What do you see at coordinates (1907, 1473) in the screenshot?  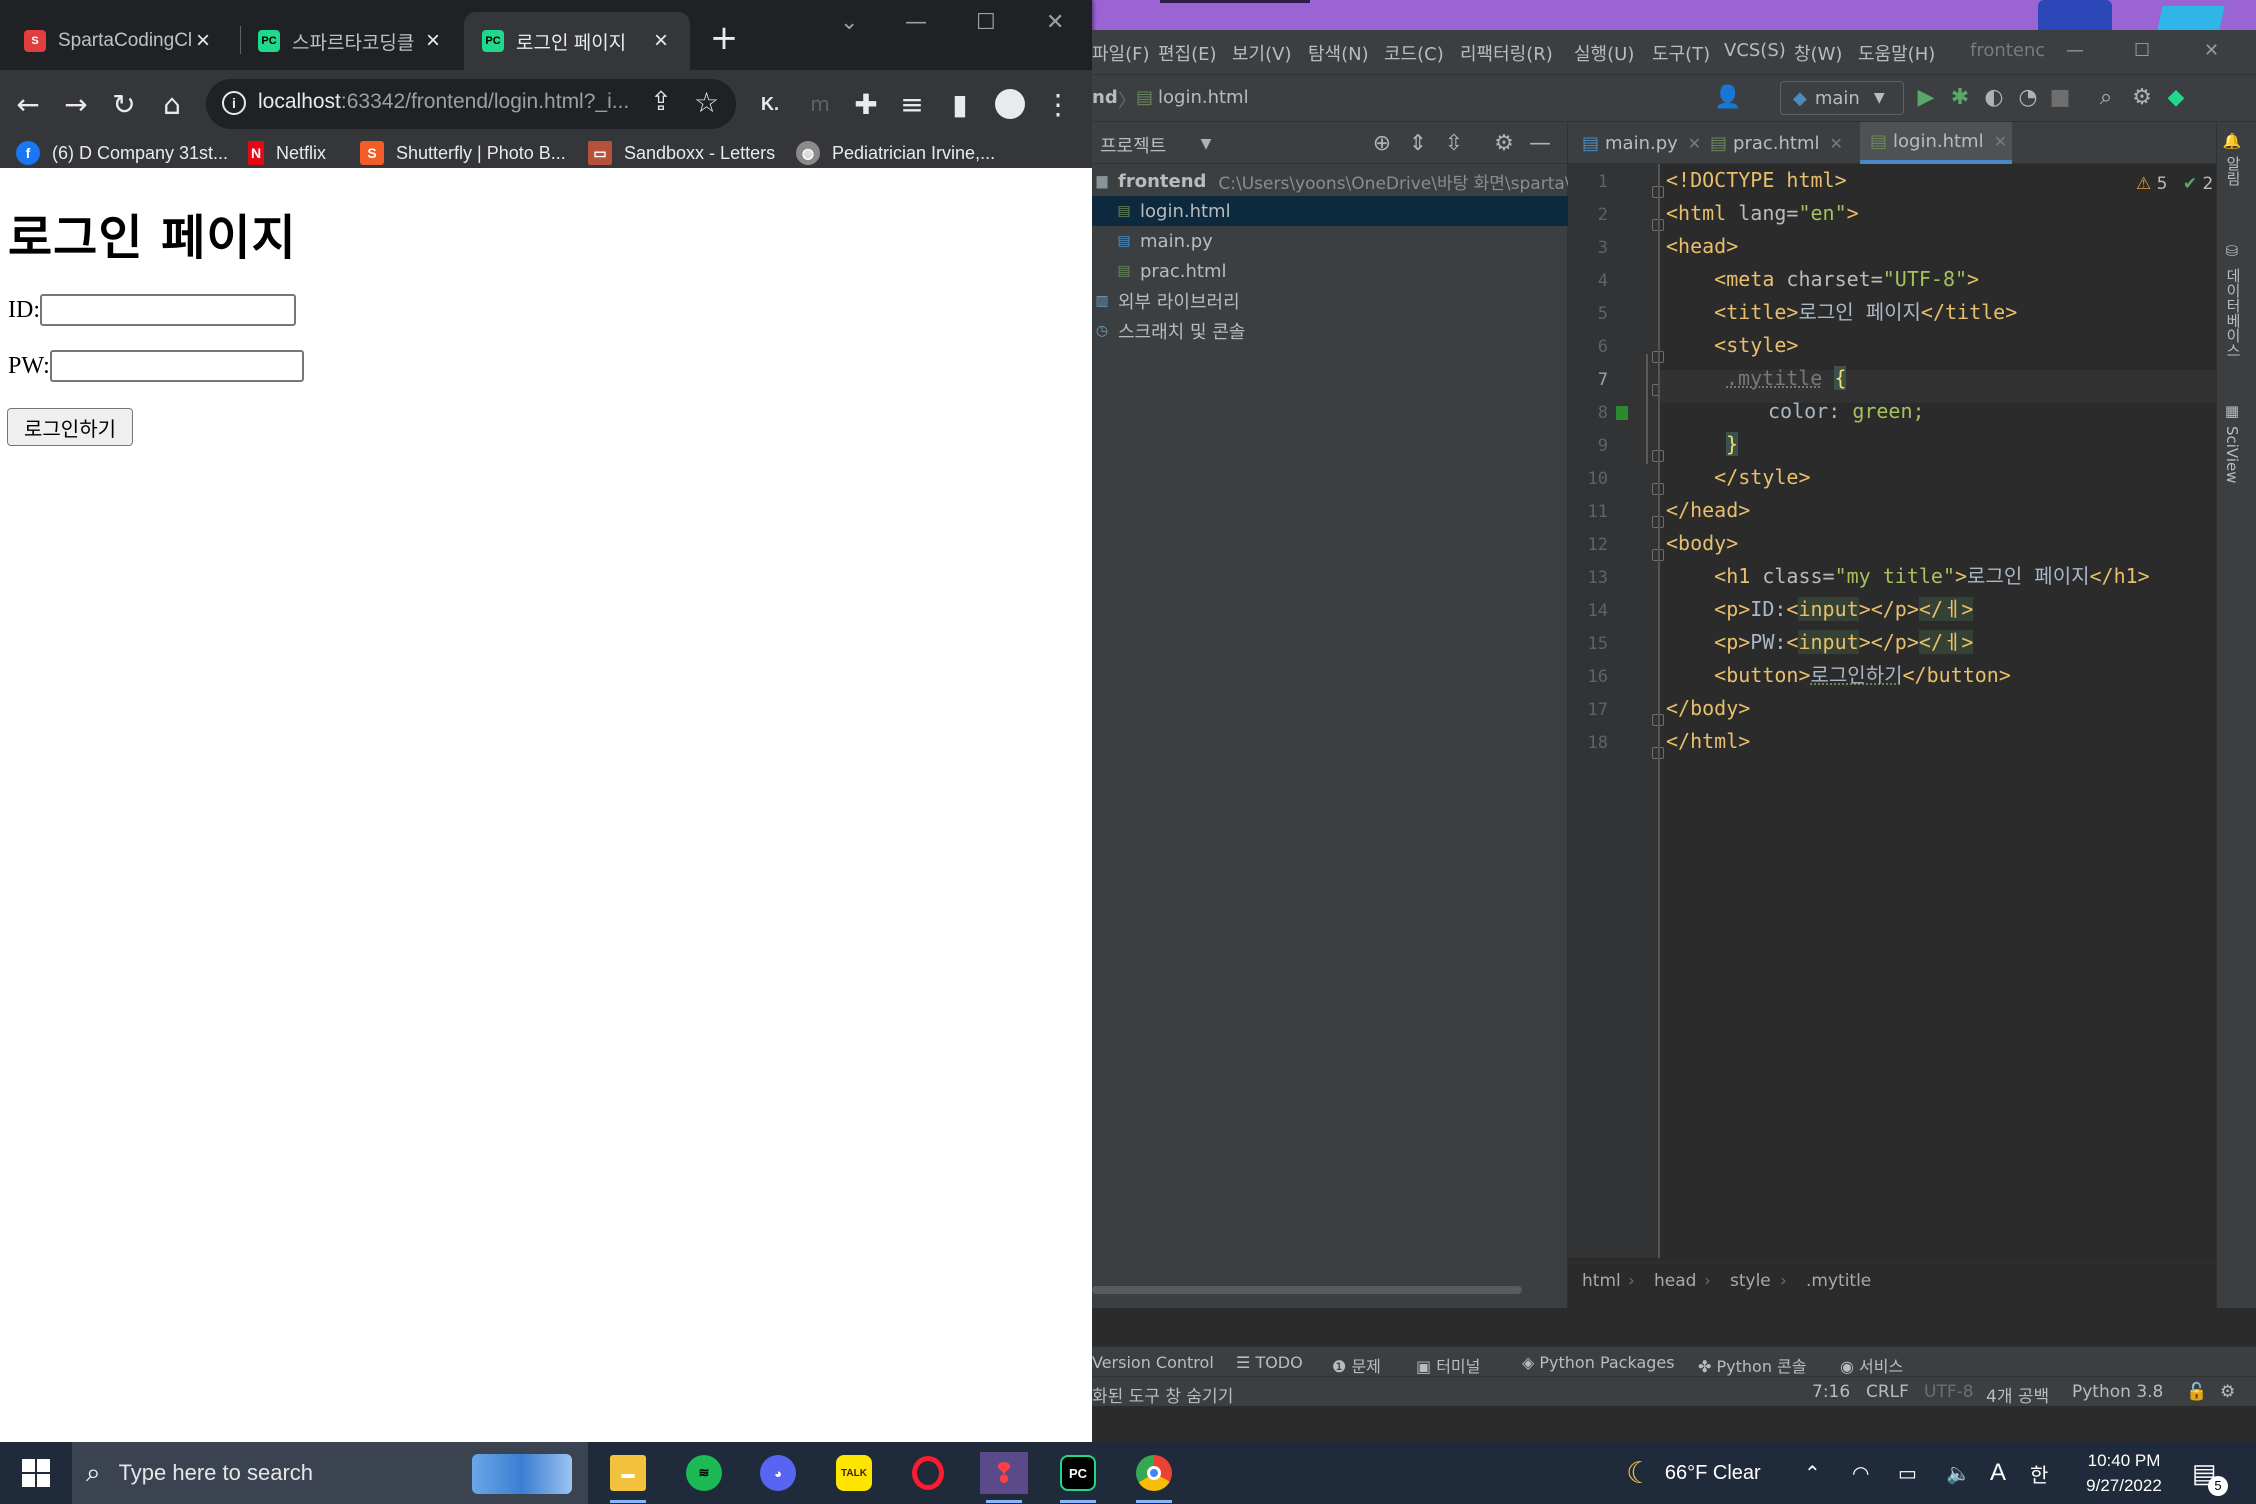 I see `battery-icon: ▭` at bounding box center [1907, 1473].